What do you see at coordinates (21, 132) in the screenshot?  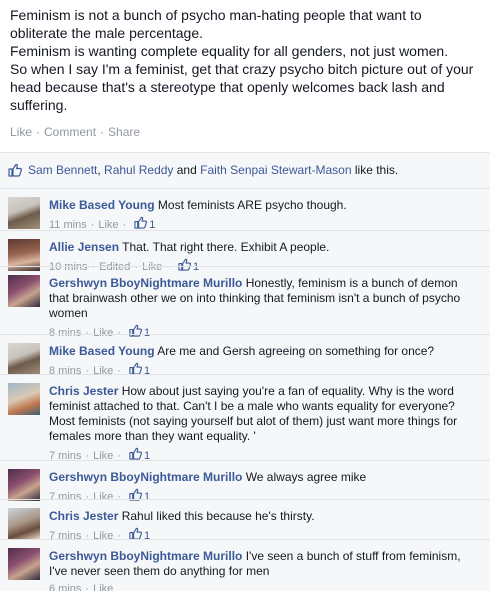 I see `post-like-link: Like` at bounding box center [21, 132].